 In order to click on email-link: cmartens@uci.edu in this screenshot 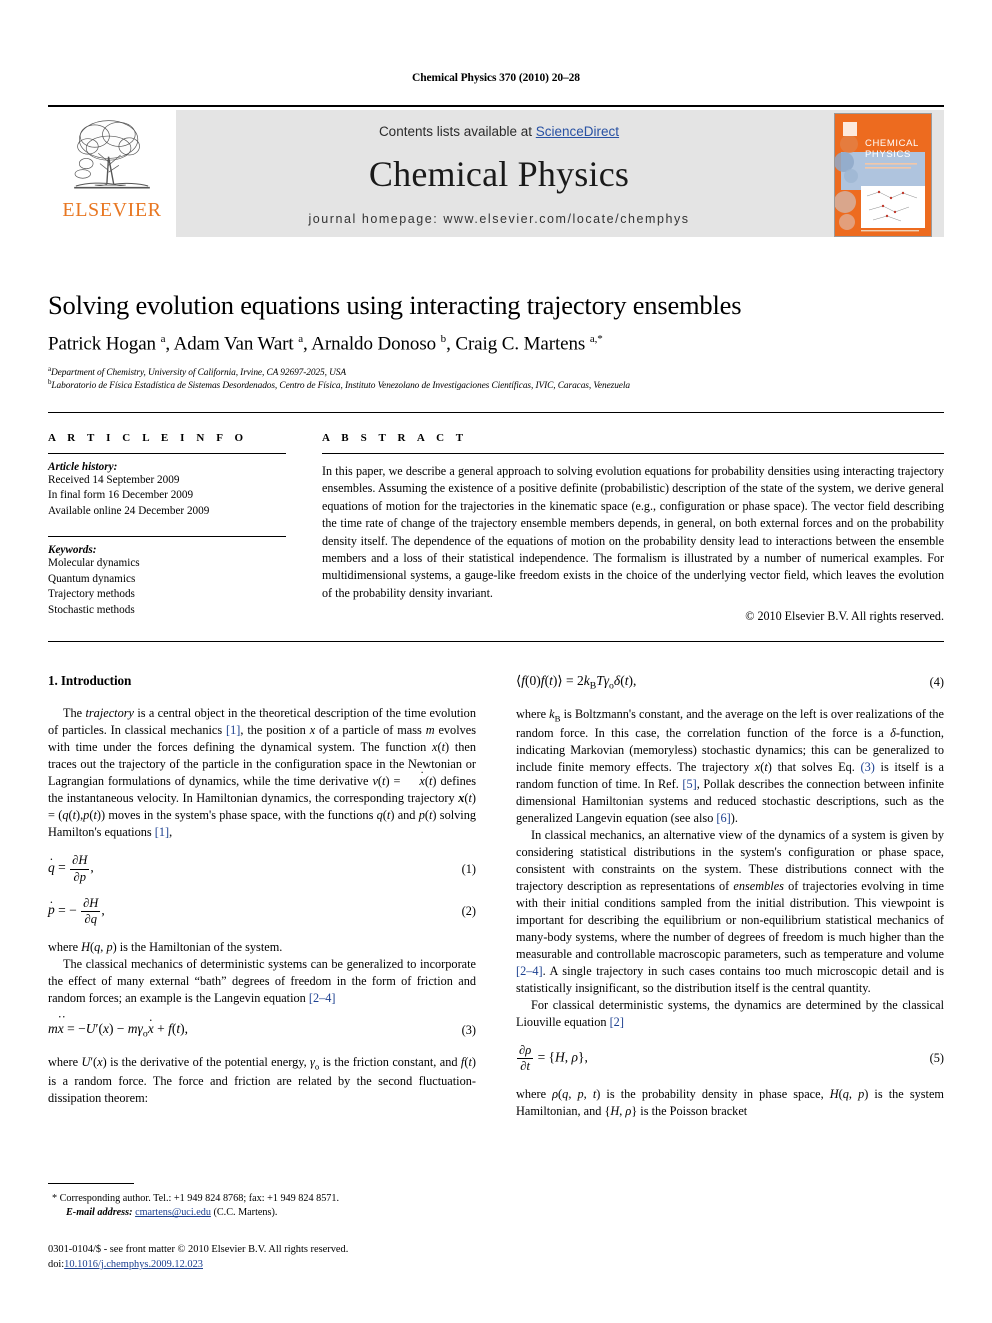, I will do `click(173, 1212)`.